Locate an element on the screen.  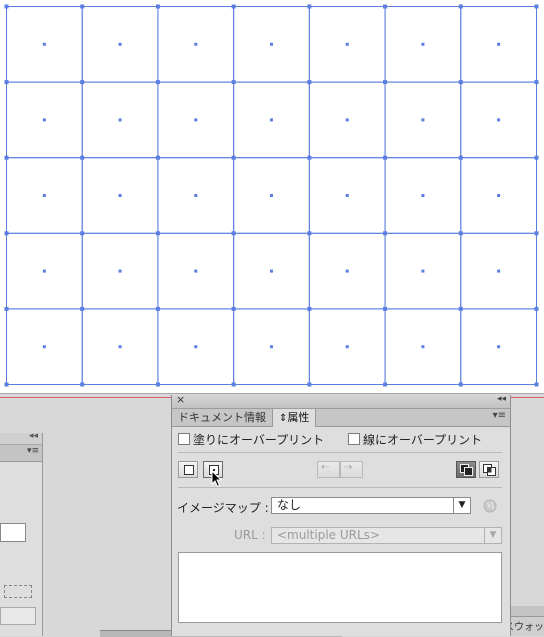
imagemap-label: イメージマップ : is located at coordinates (223, 508).